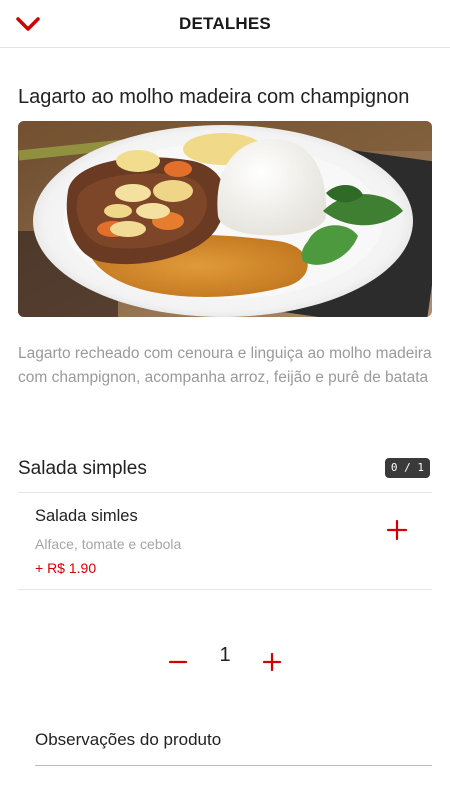 The width and height of the screenshot is (450, 800). Describe the element at coordinates (233, 765) in the screenshot. I see `notes-underline` at that location.